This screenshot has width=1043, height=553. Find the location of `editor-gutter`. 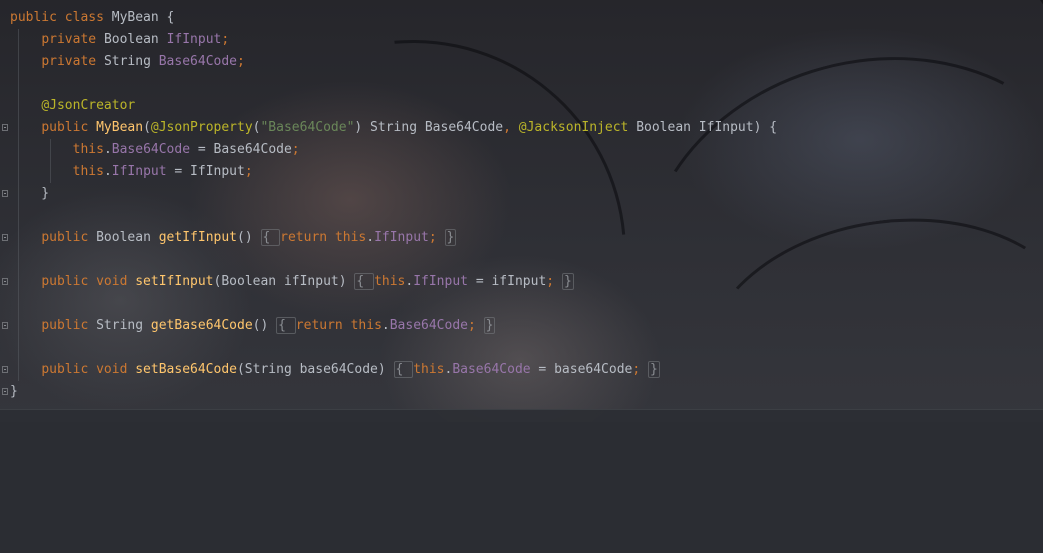

editor-gutter is located at coordinates (5, 205).